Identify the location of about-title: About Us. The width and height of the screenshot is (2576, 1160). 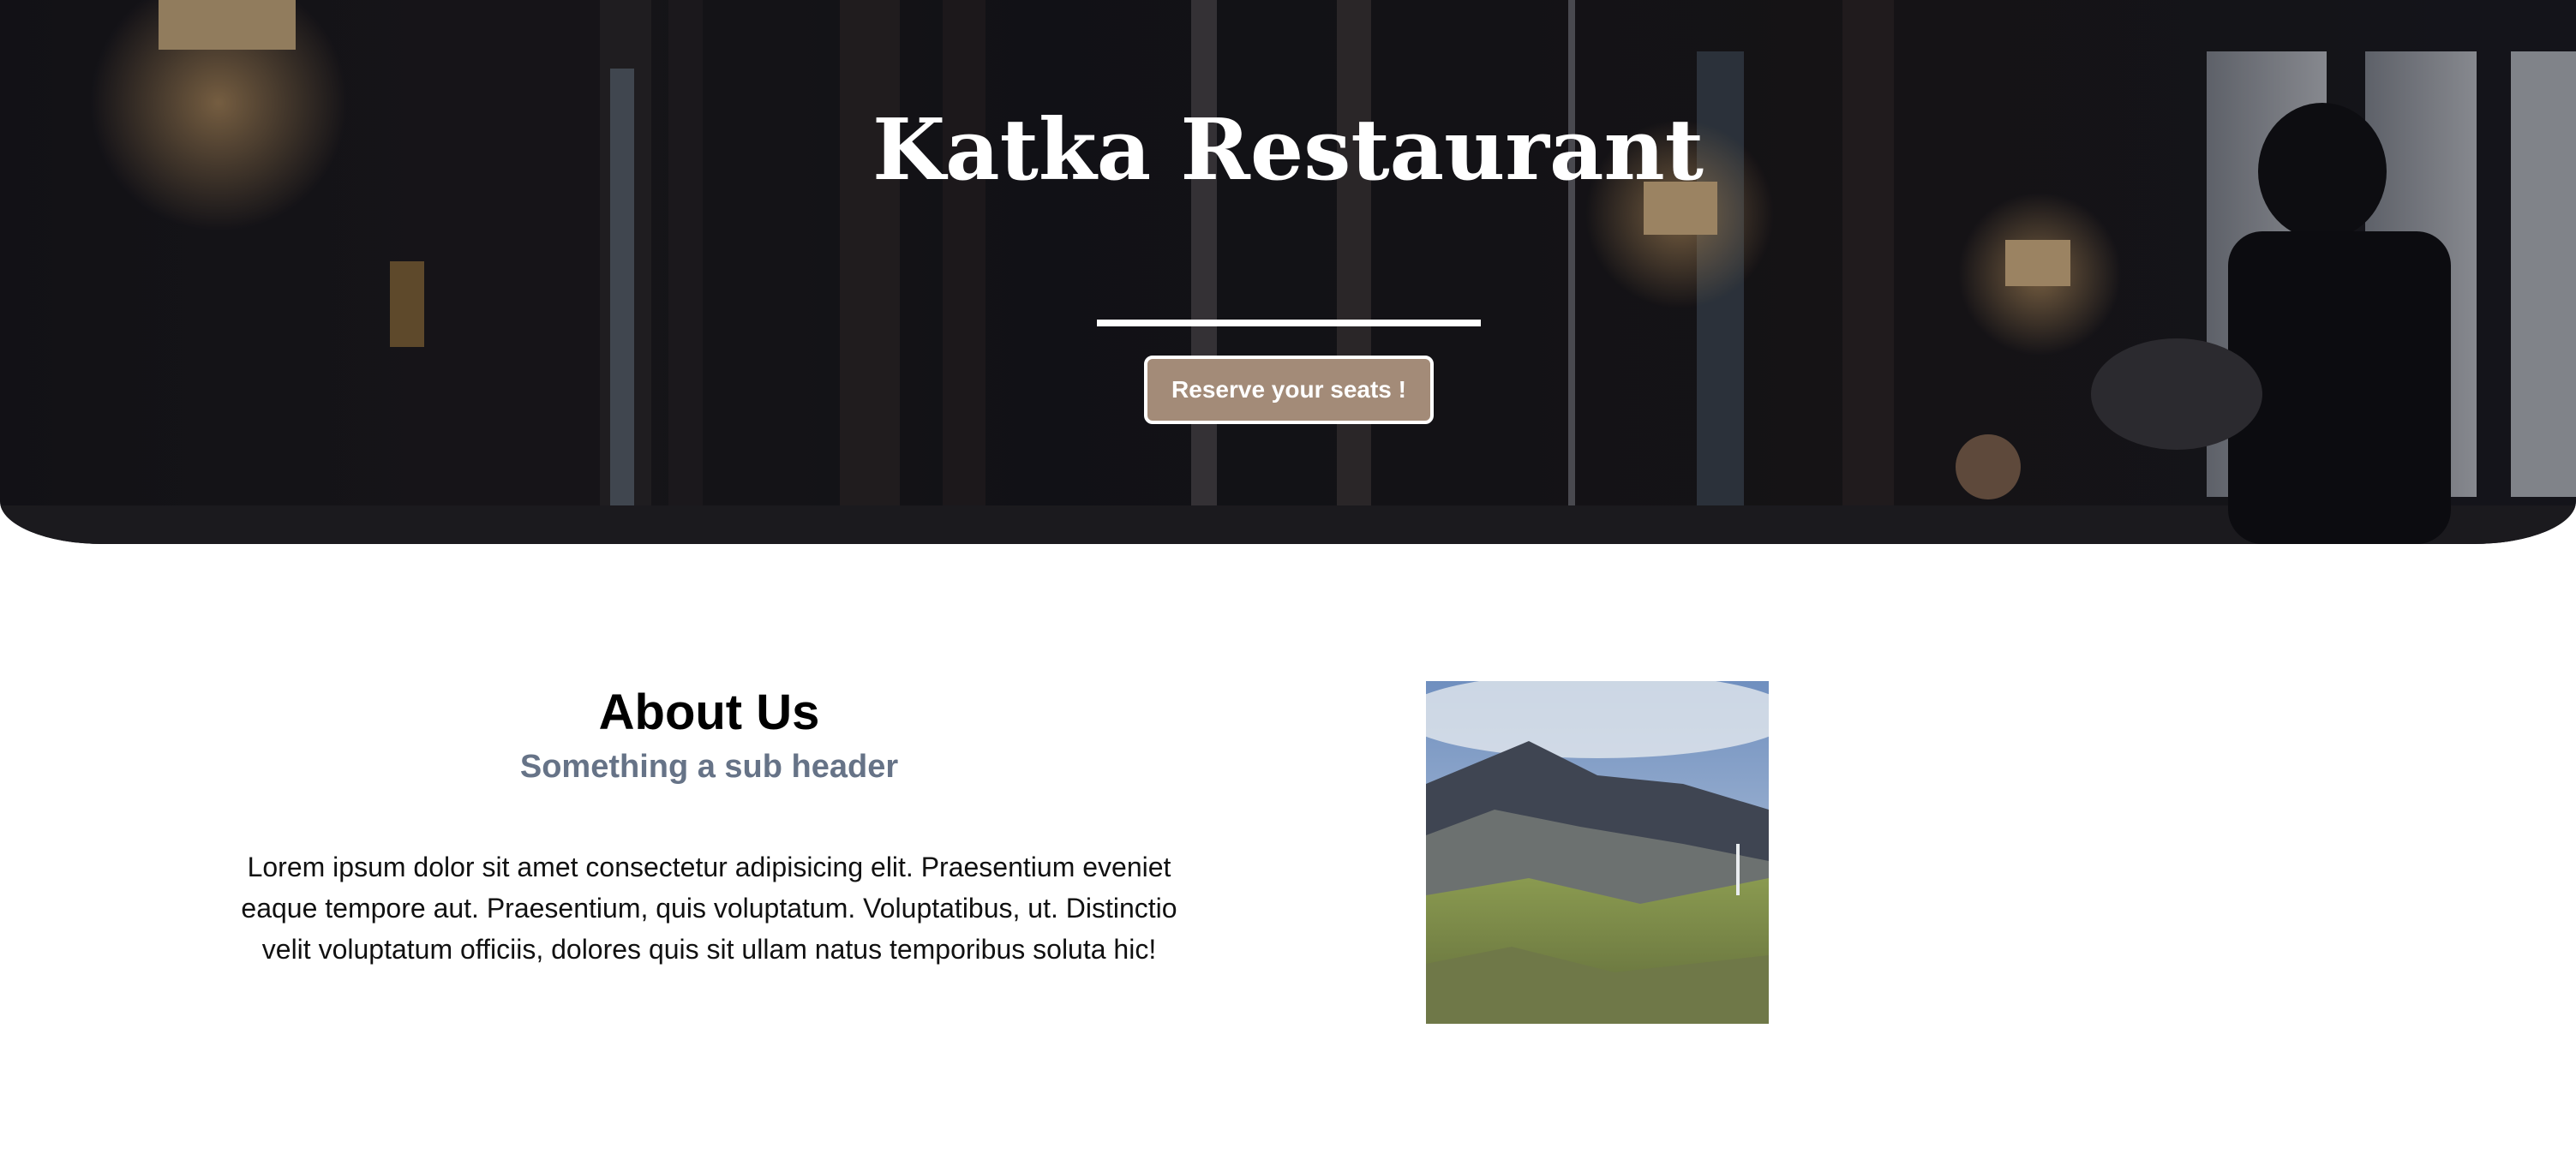
(709, 712).